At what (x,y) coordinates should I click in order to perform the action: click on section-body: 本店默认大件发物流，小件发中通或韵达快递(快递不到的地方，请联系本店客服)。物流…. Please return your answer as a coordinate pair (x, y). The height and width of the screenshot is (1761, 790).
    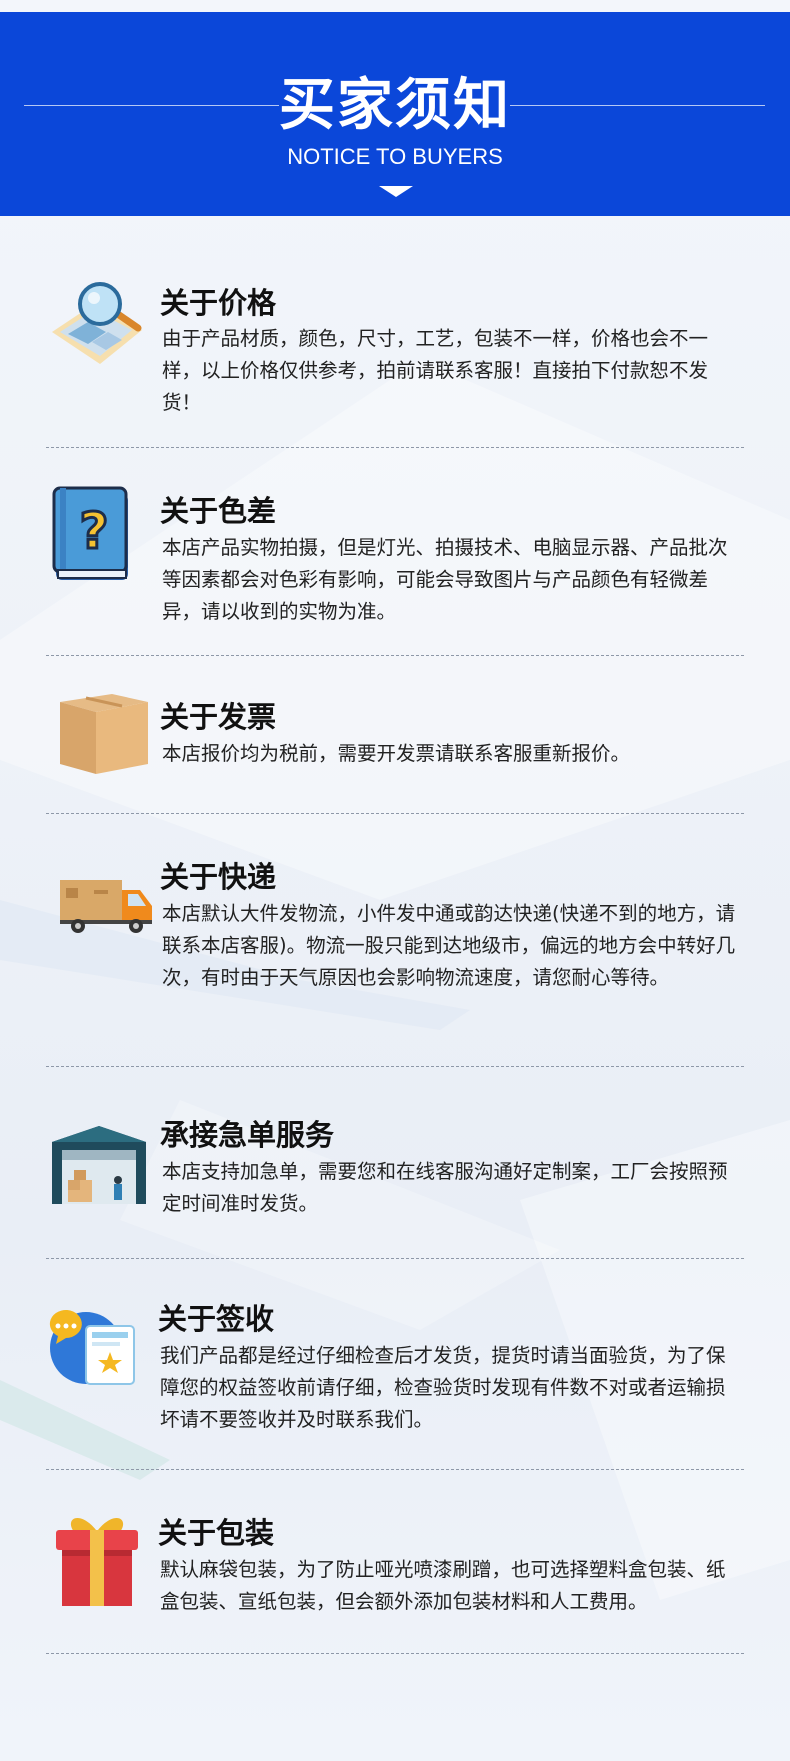
    Looking at the image, I should click on (449, 945).